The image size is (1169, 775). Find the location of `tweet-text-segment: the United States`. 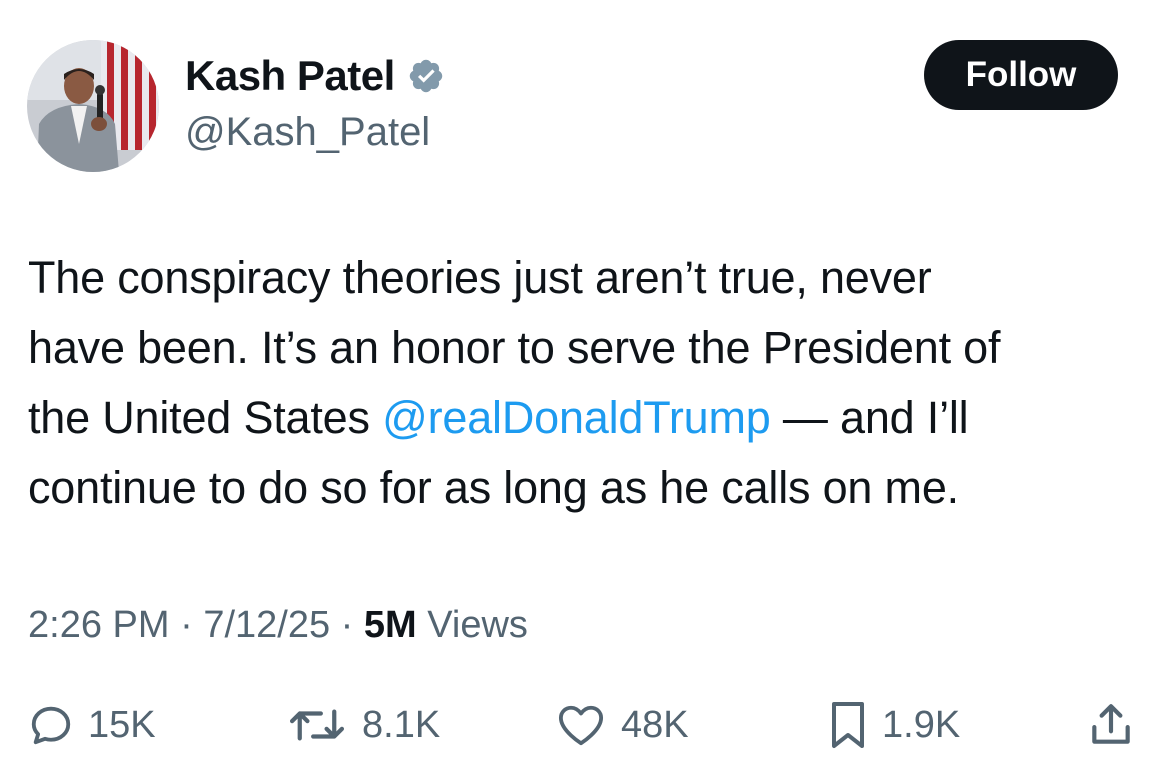

tweet-text-segment: the United States is located at coordinates (205, 417).